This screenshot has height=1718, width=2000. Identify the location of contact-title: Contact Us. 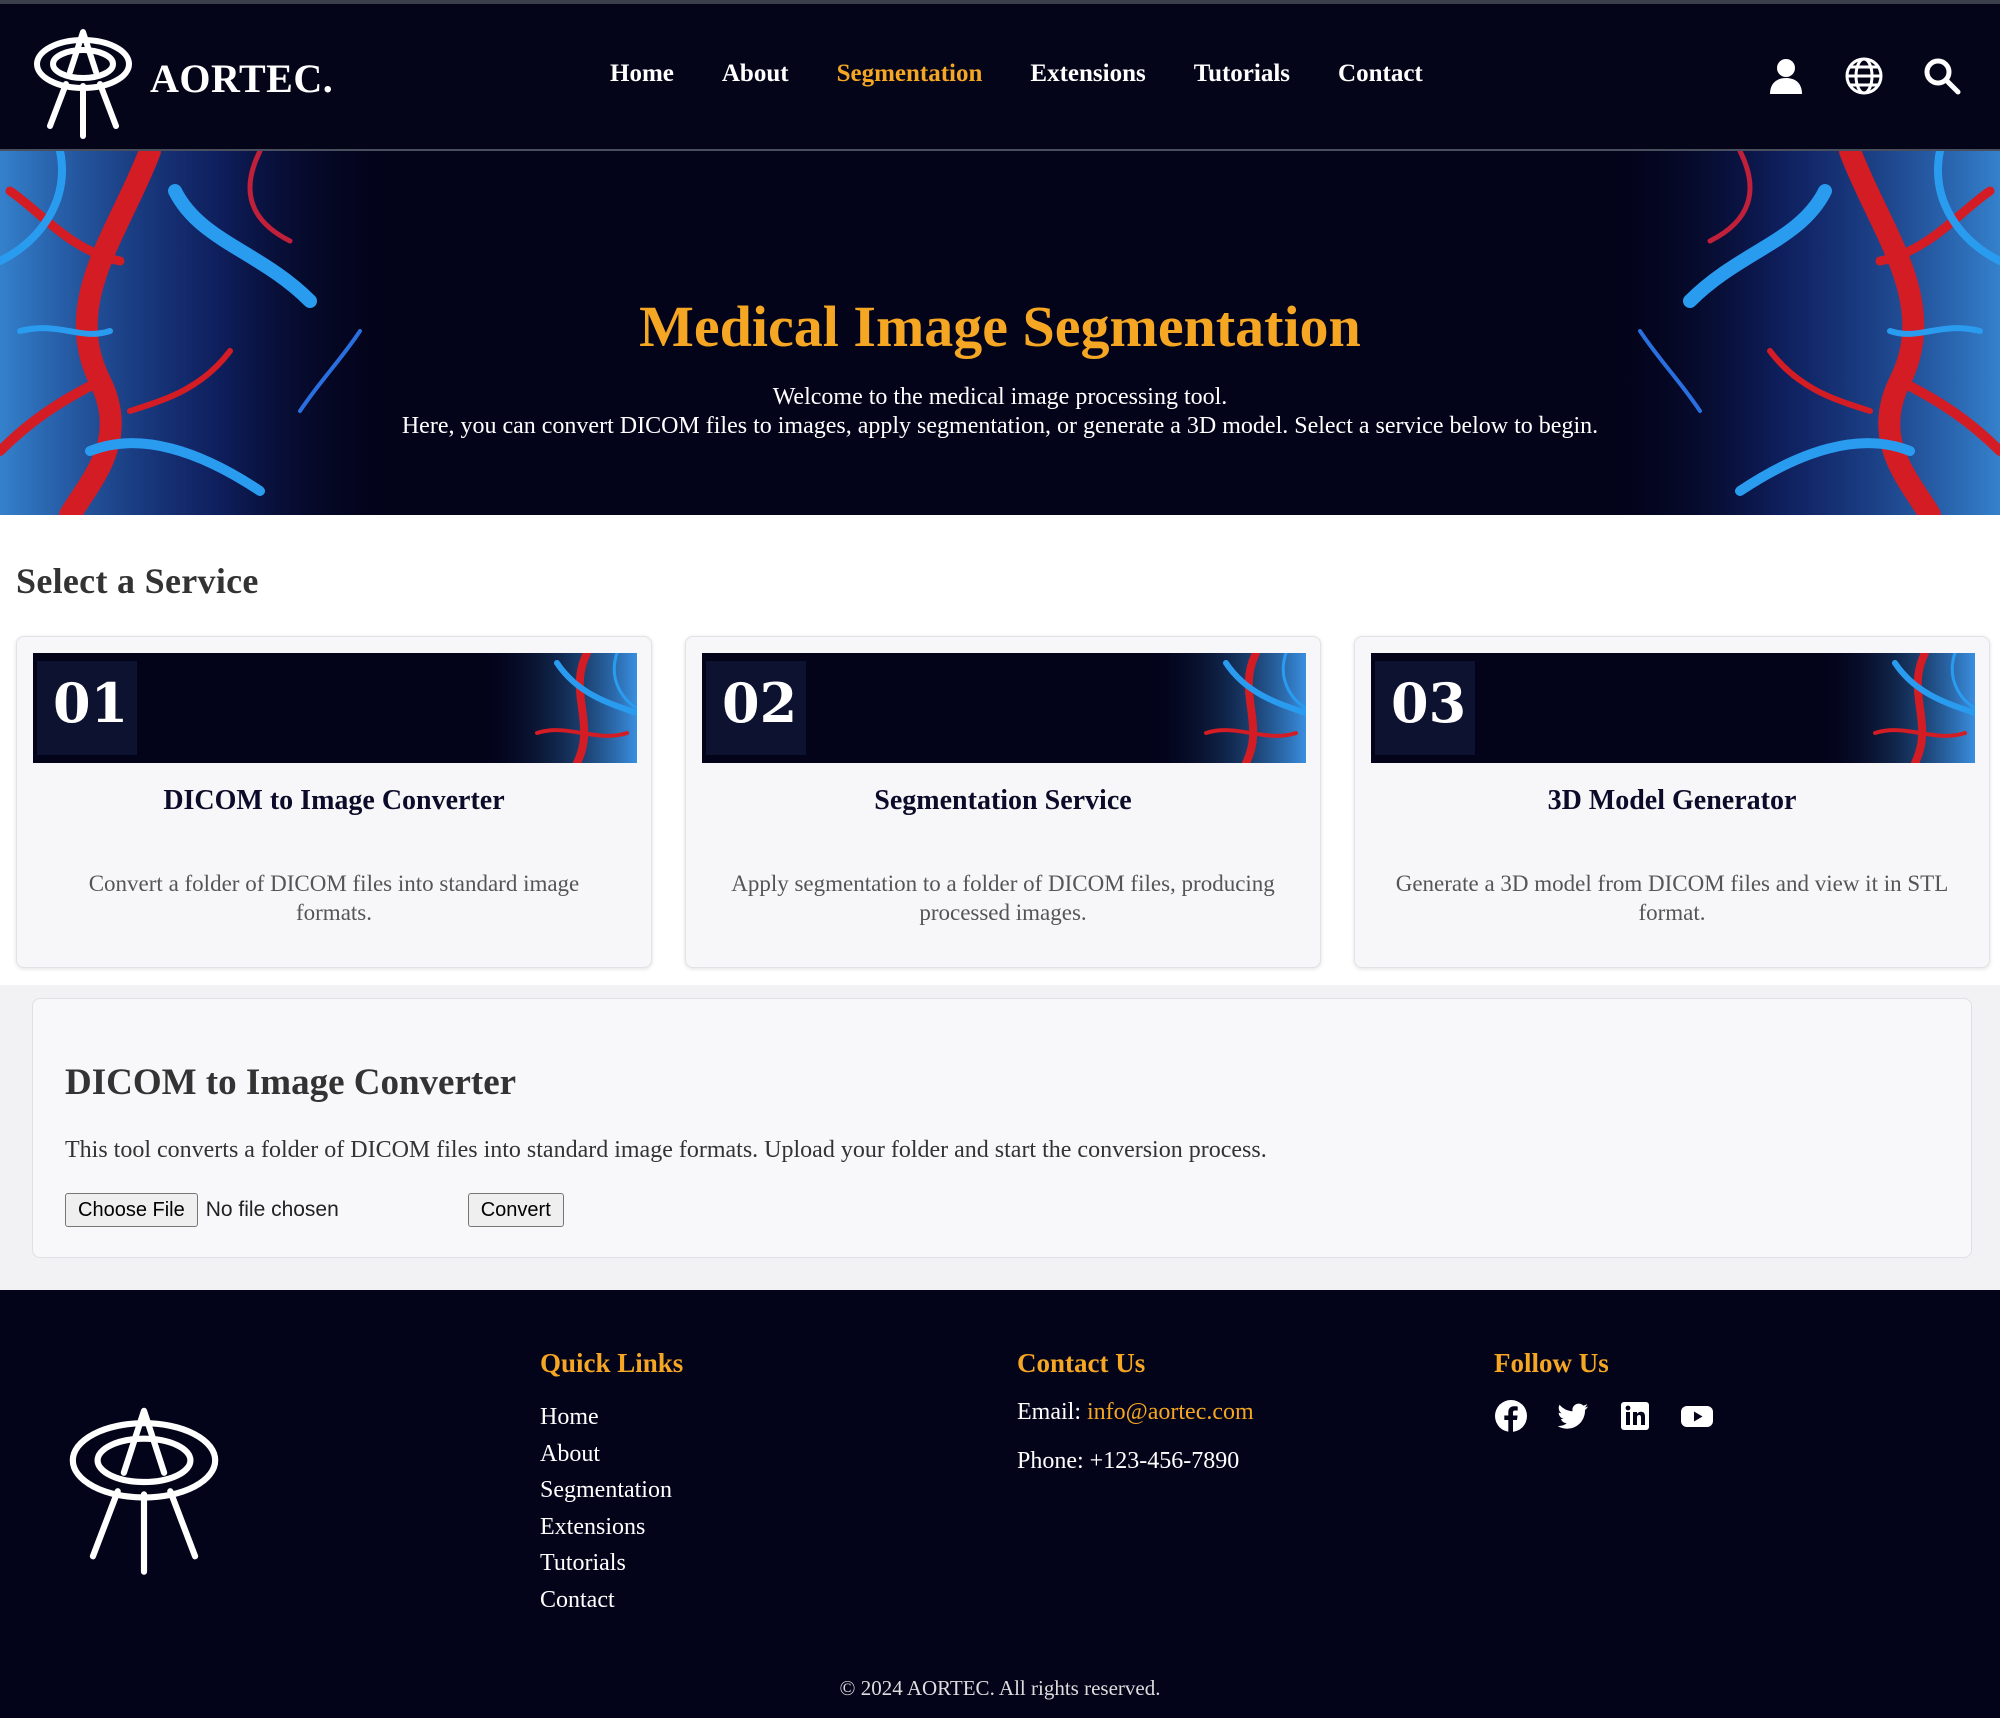
(1081, 1363).